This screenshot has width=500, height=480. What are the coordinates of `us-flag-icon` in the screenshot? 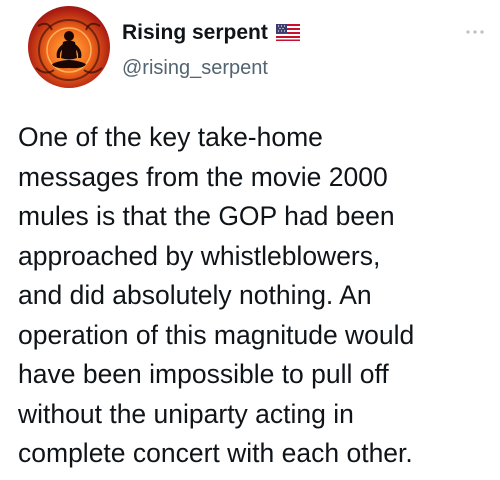 It's located at (287, 32).